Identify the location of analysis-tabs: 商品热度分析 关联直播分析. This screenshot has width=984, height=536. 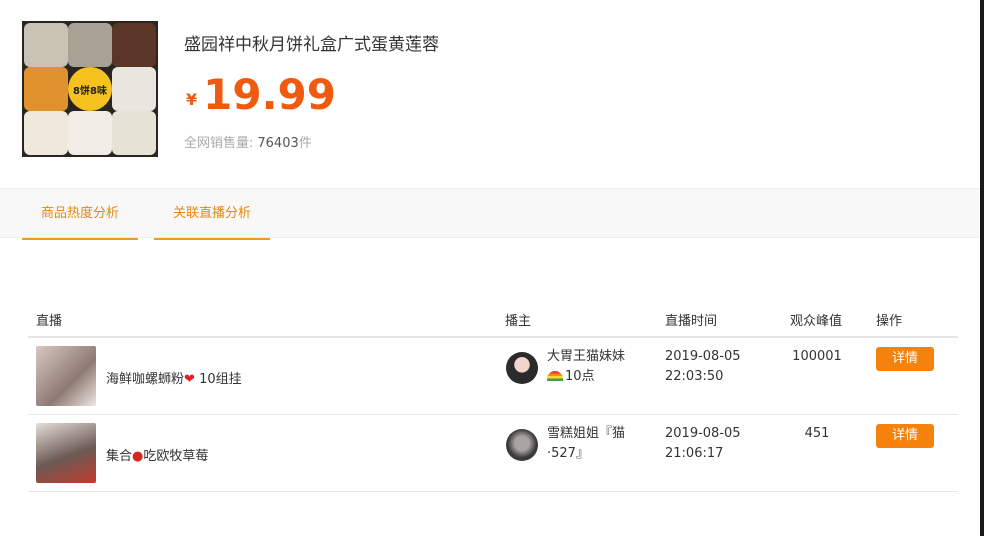
(490, 214).